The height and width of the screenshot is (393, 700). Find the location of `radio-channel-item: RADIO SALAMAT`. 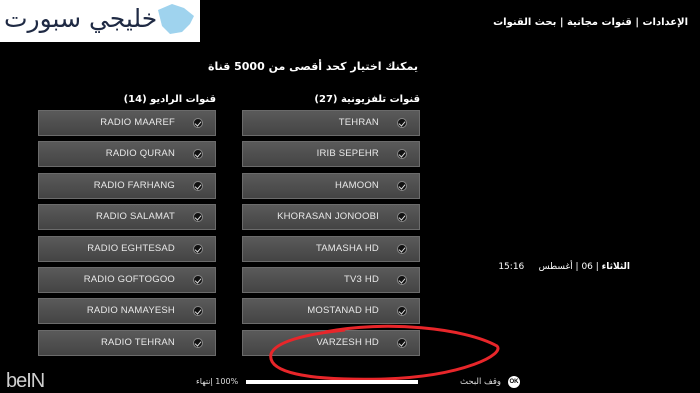

radio-channel-item: RADIO SALAMAT is located at coordinates (127, 217).